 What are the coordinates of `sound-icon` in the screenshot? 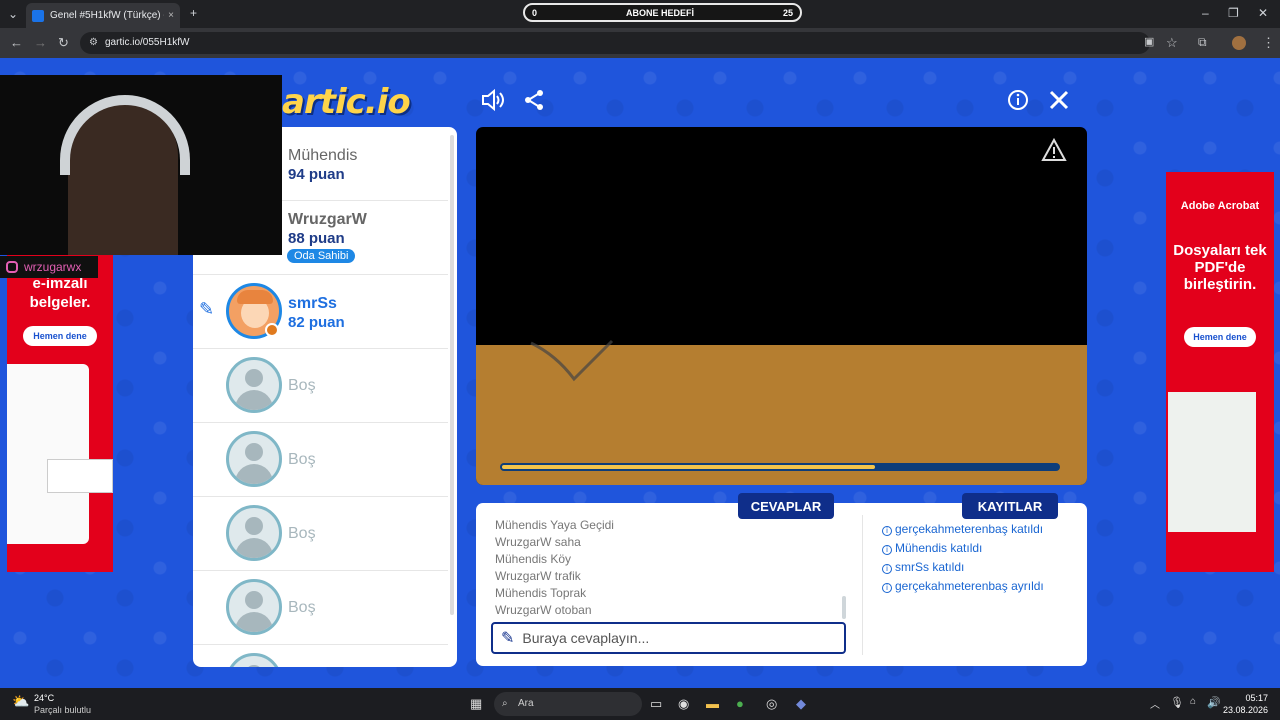 It's located at (493, 103).